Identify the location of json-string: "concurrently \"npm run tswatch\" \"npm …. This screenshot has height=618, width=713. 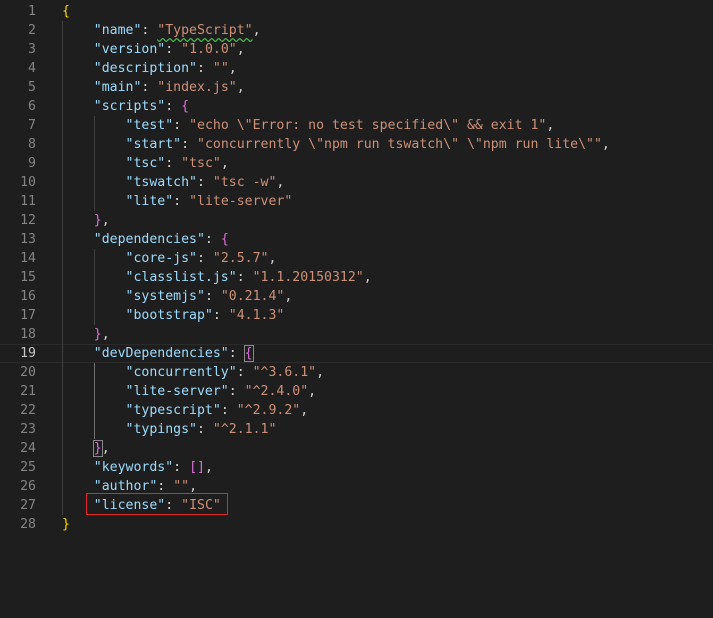
(399, 144).